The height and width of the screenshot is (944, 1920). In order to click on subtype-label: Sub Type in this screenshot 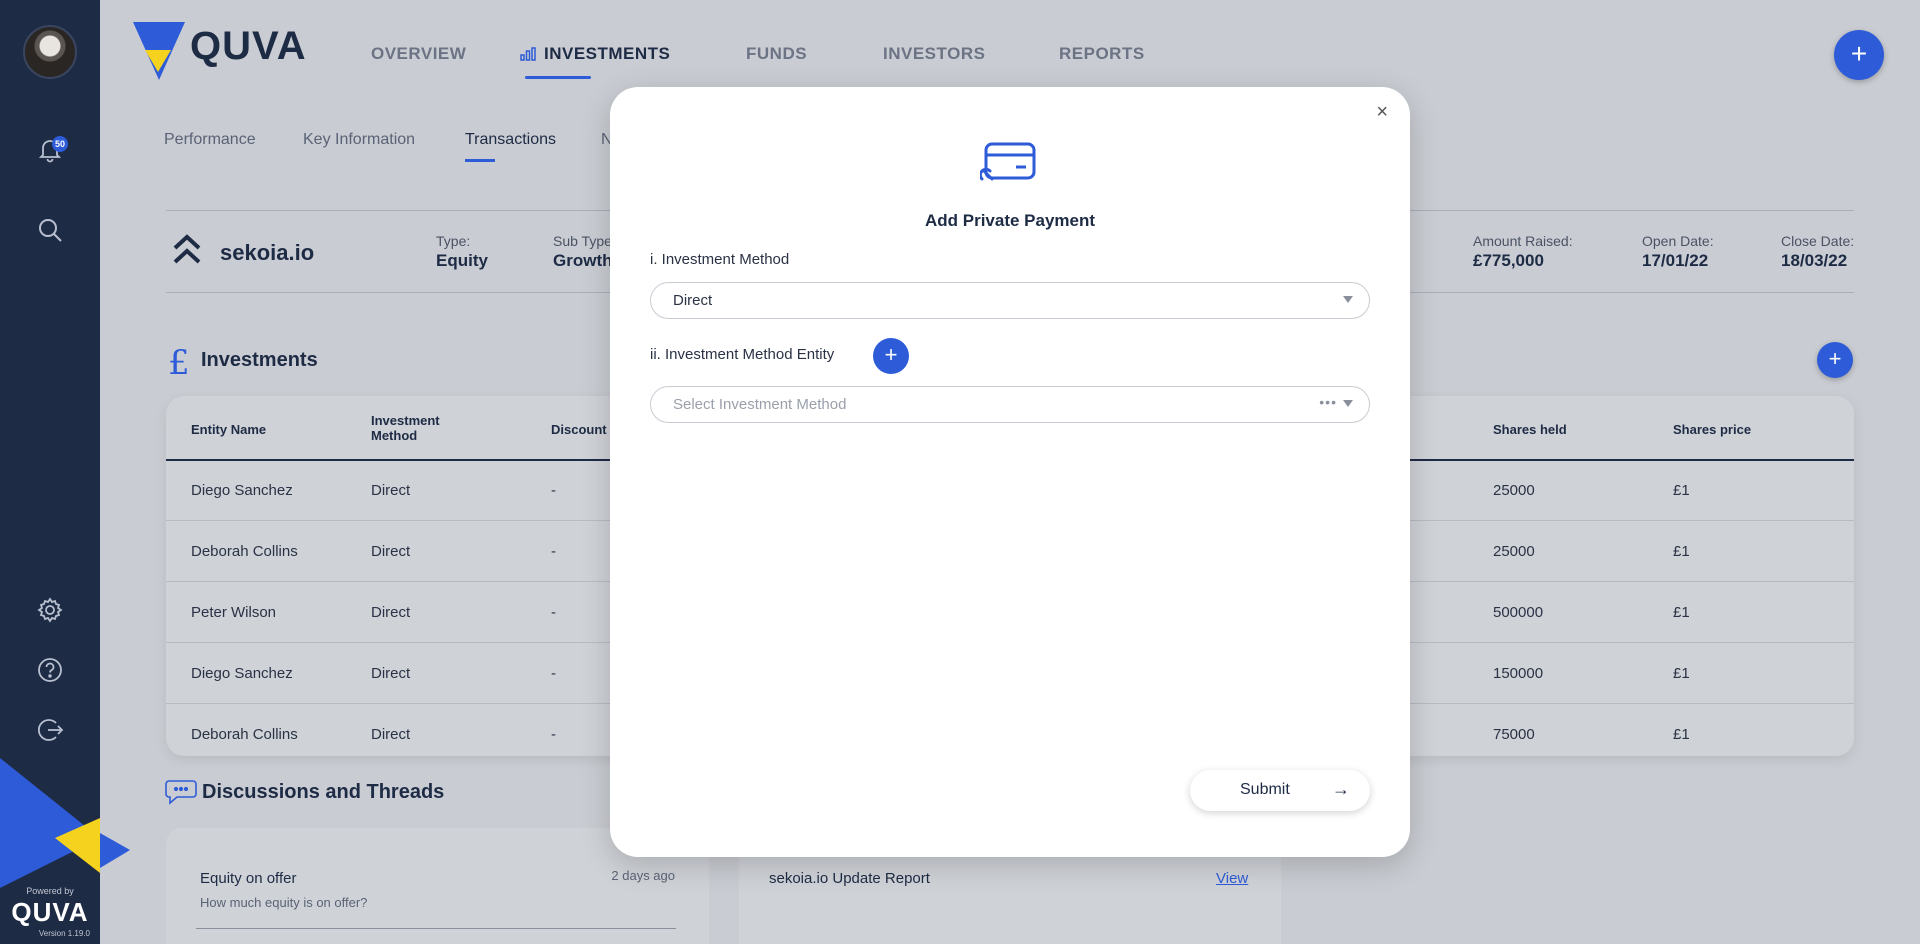, I will do `click(582, 241)`.